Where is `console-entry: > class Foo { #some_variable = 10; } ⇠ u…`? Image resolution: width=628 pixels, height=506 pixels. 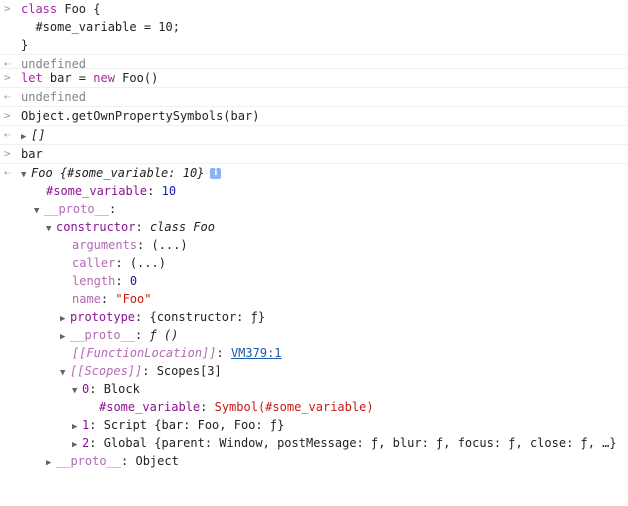 console-entry: > class Foo { #some_variable = 10; } ⇠ u… is located at coordinates (314, 35).